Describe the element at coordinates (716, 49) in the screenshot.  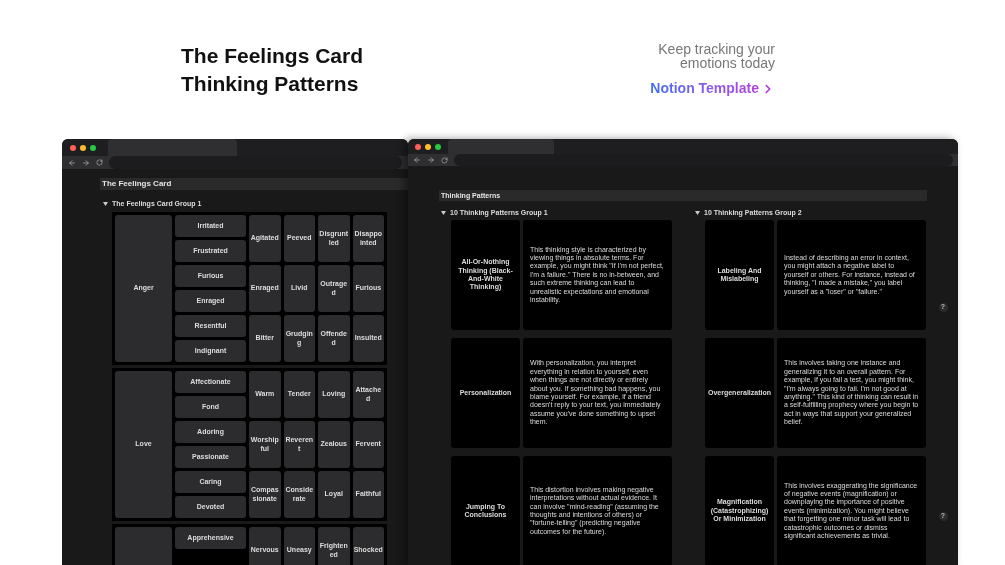
I see `tagline: Keep tracking your` at that location.